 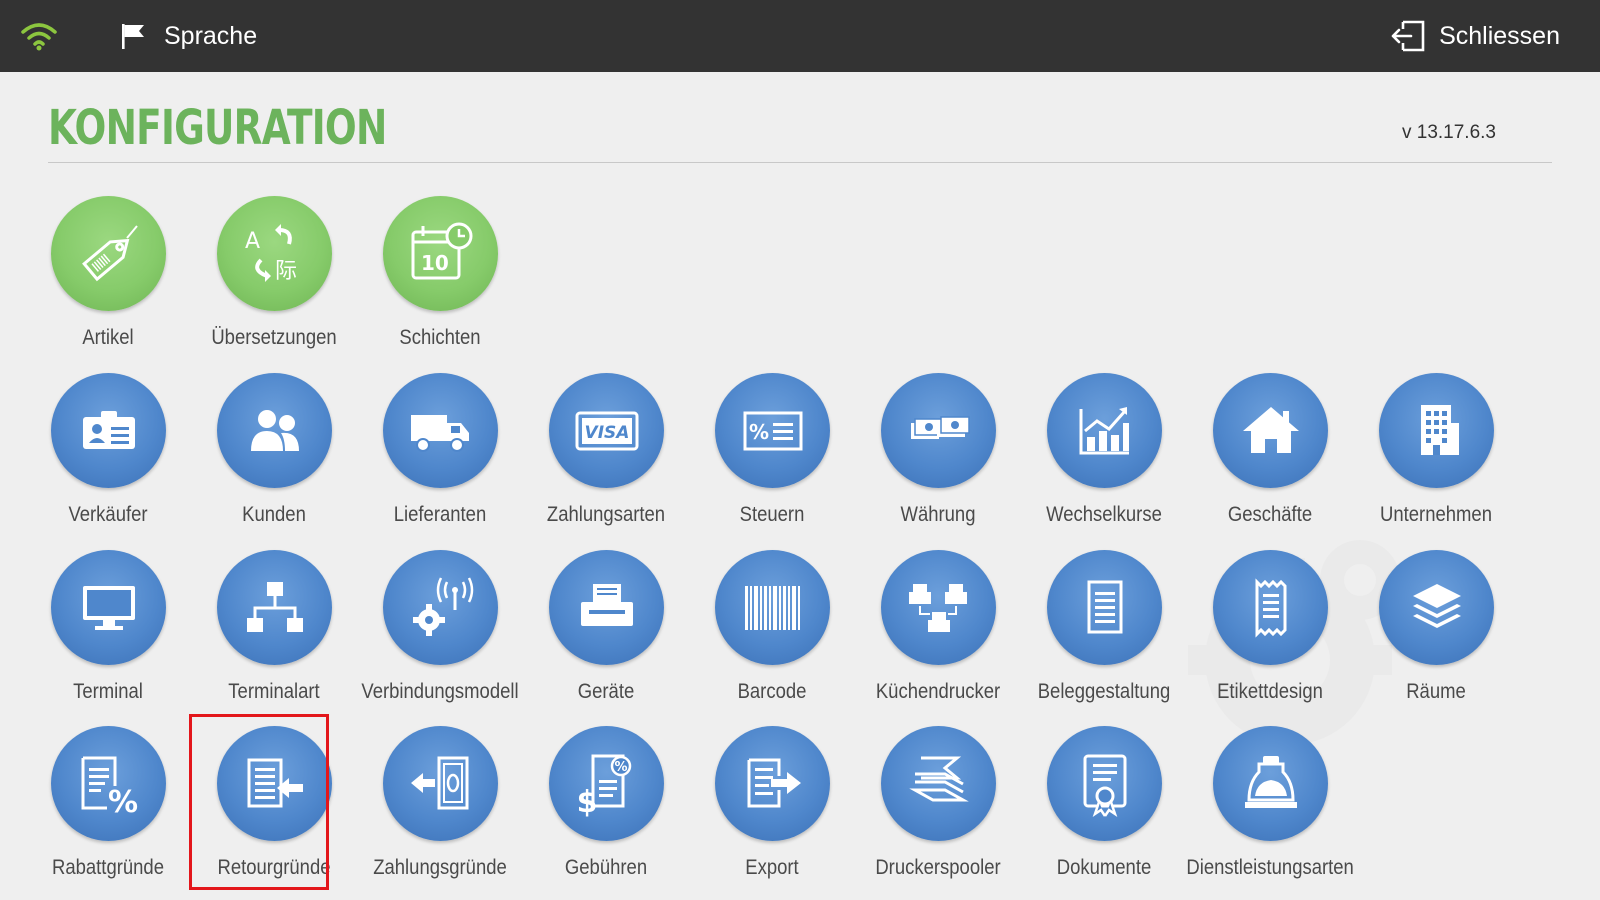 I want to click on tile-verkaeufer: Verkäufer, so click(x=108, y=450).